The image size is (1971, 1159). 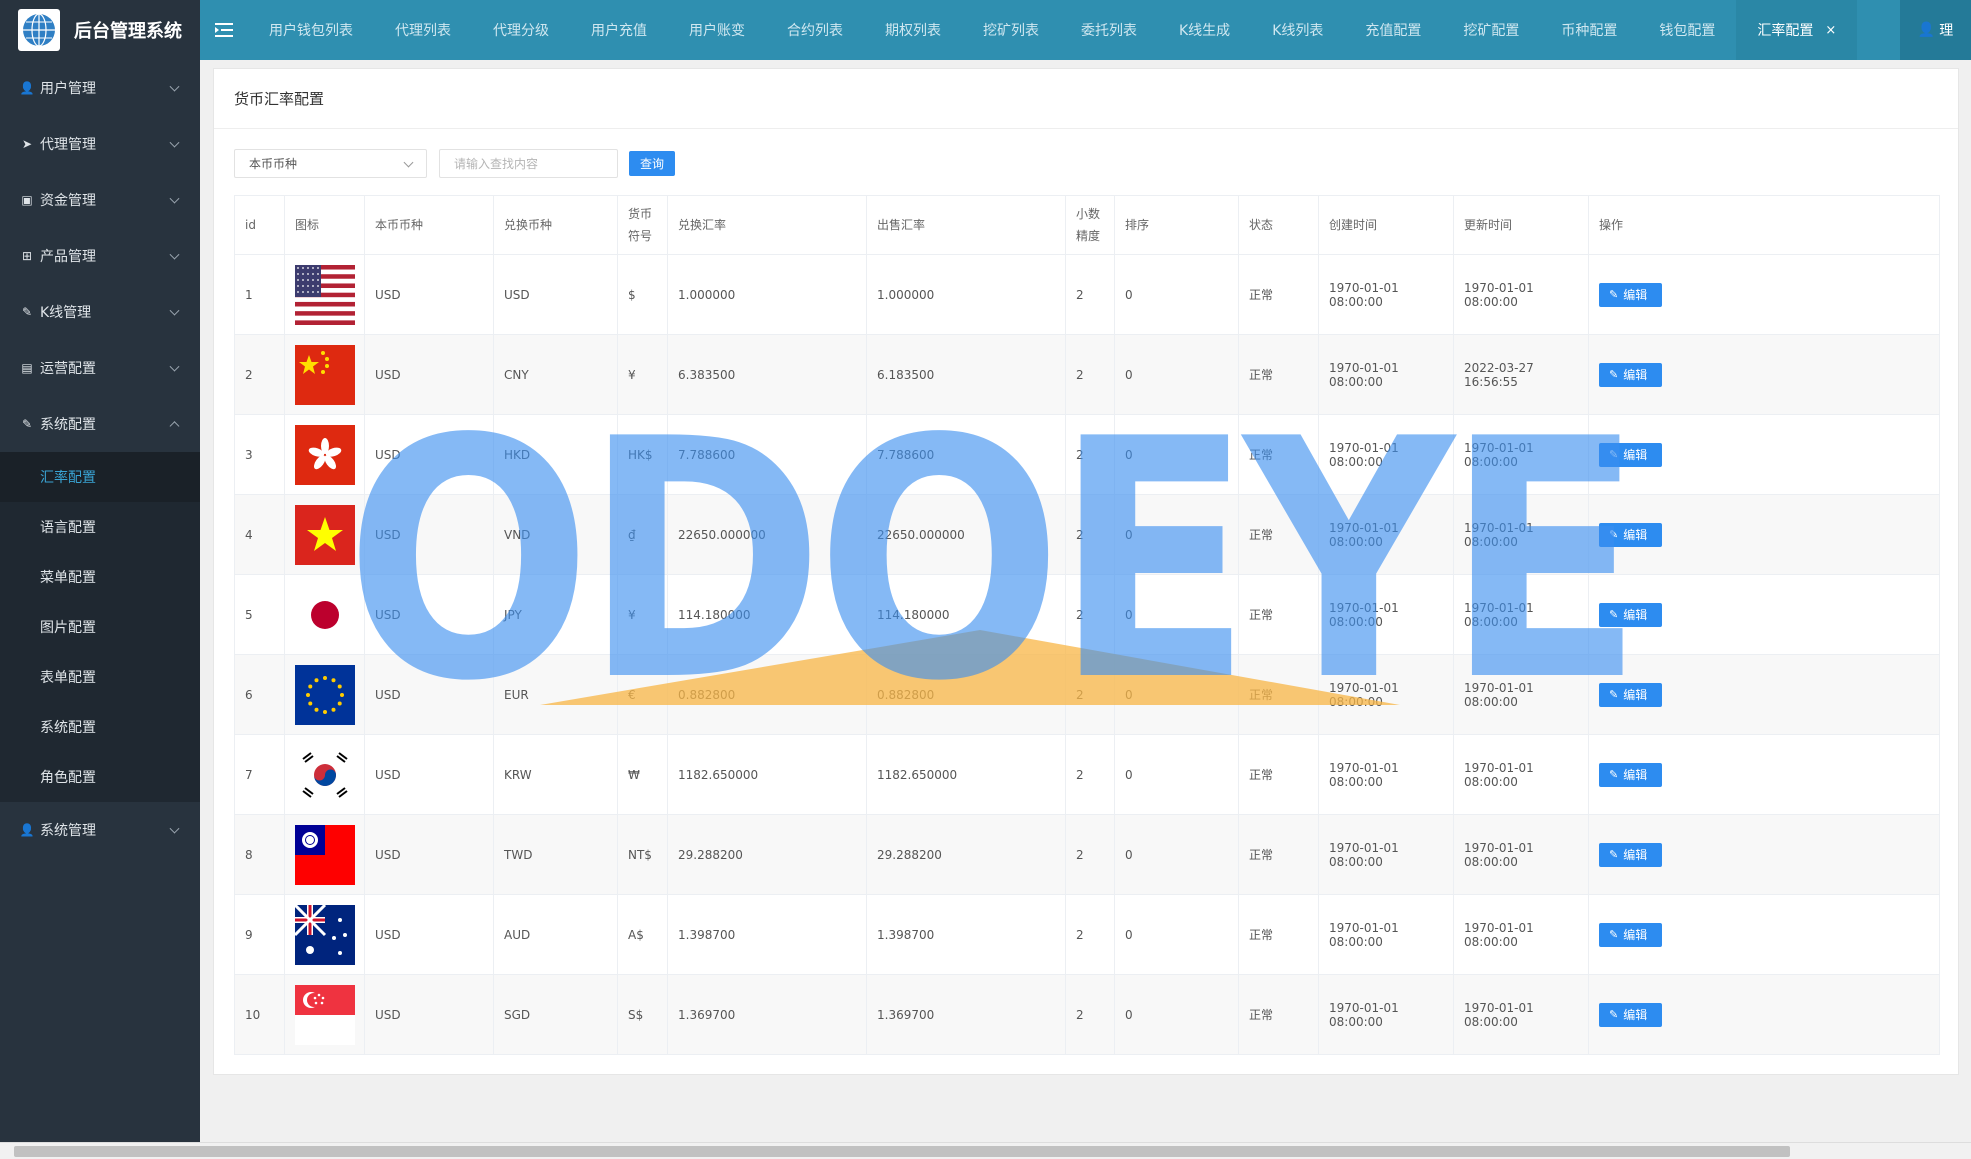 What do you see at coordinates (1176, 225) in the screenshot?
I see `col-sort: 排序` at bounding box center [1176, 225].